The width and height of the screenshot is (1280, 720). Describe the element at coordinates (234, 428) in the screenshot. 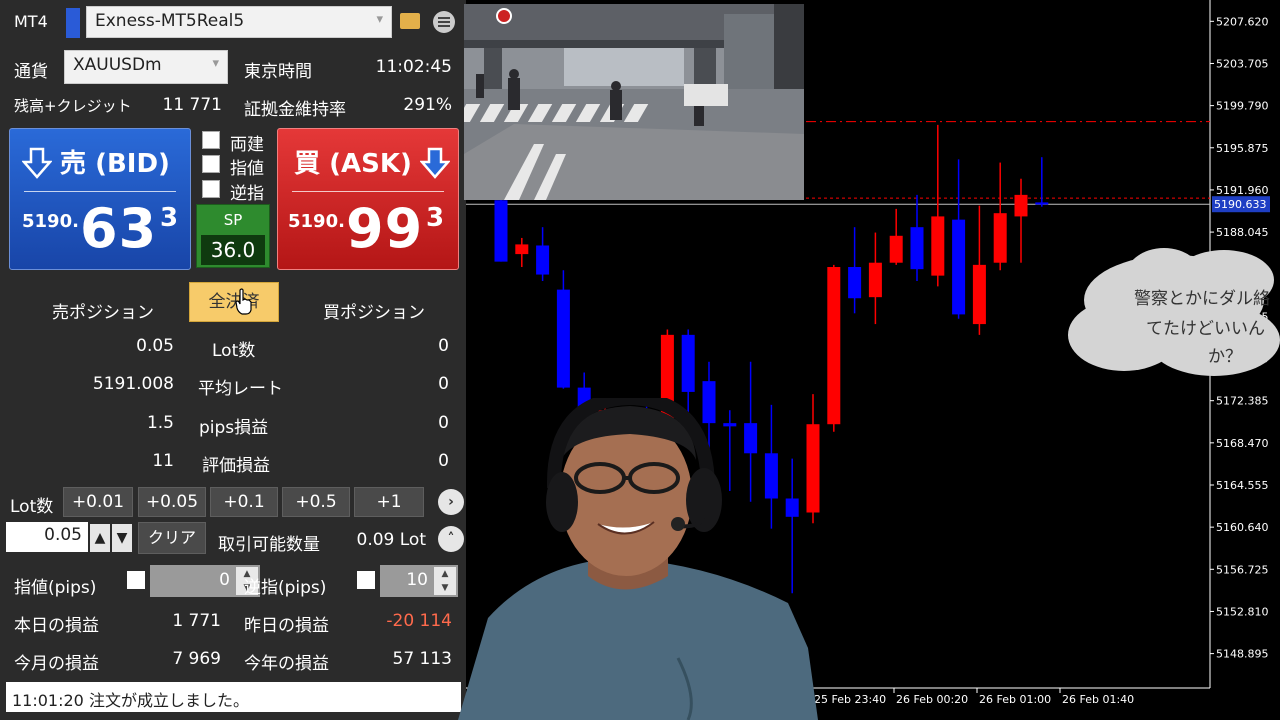

I see `position-row-label: pips損益` at that location.